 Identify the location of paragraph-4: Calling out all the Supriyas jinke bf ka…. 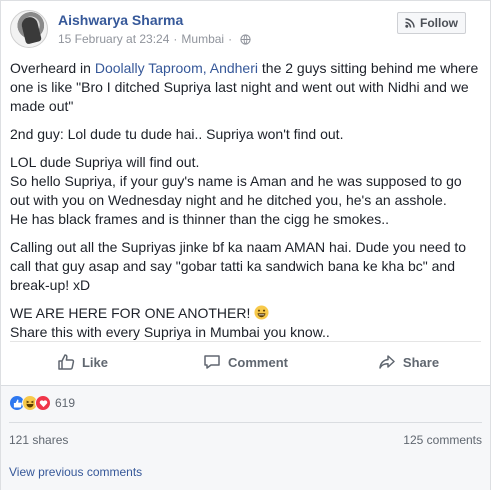
(238, 266).